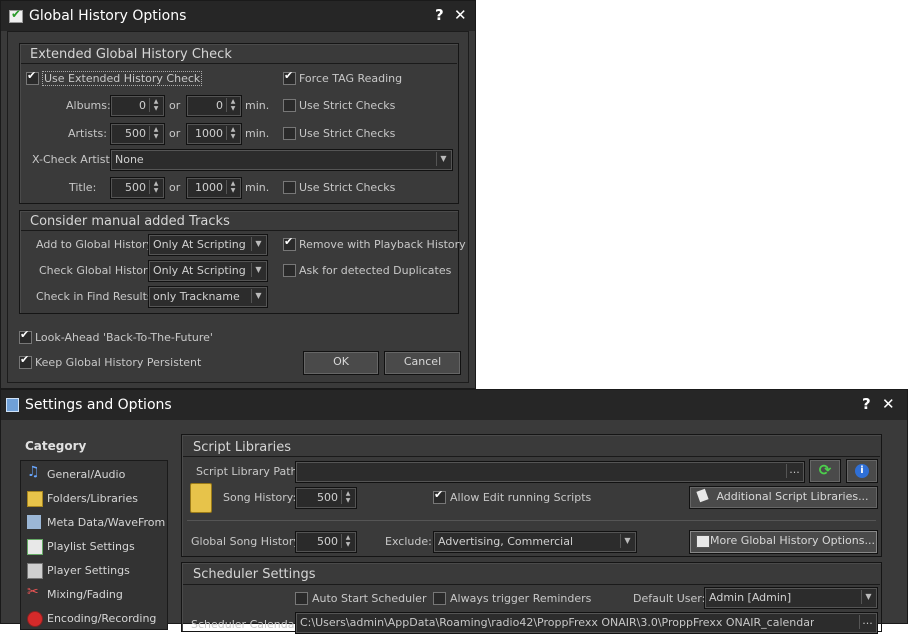 Image resolution: width=908 pixels, height=634 pixels. Describe the element at coordinates (439, 496) in the screenshot. I see `allow-edit-checkbox` at that location.